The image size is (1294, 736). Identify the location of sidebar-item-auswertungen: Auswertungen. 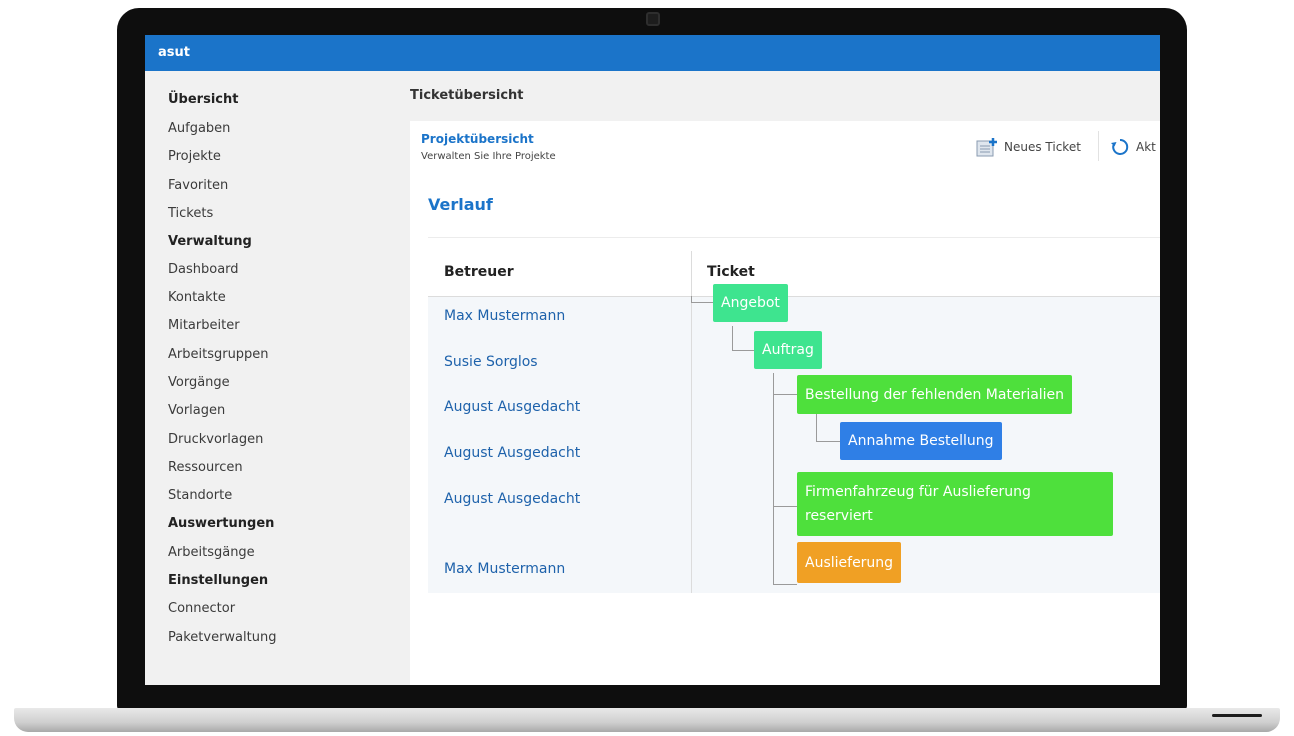
(221, 523).